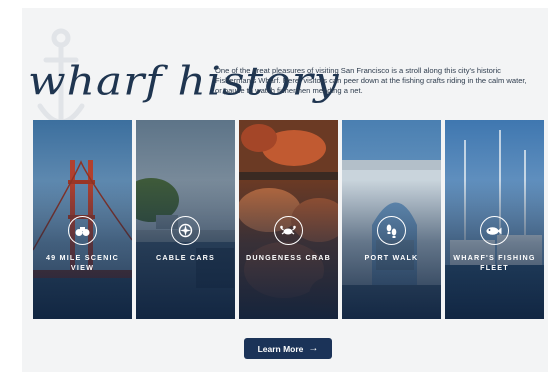 The width and height of the screenshot is (551, 374). I want to click on compass-icon, so click(185, 230).